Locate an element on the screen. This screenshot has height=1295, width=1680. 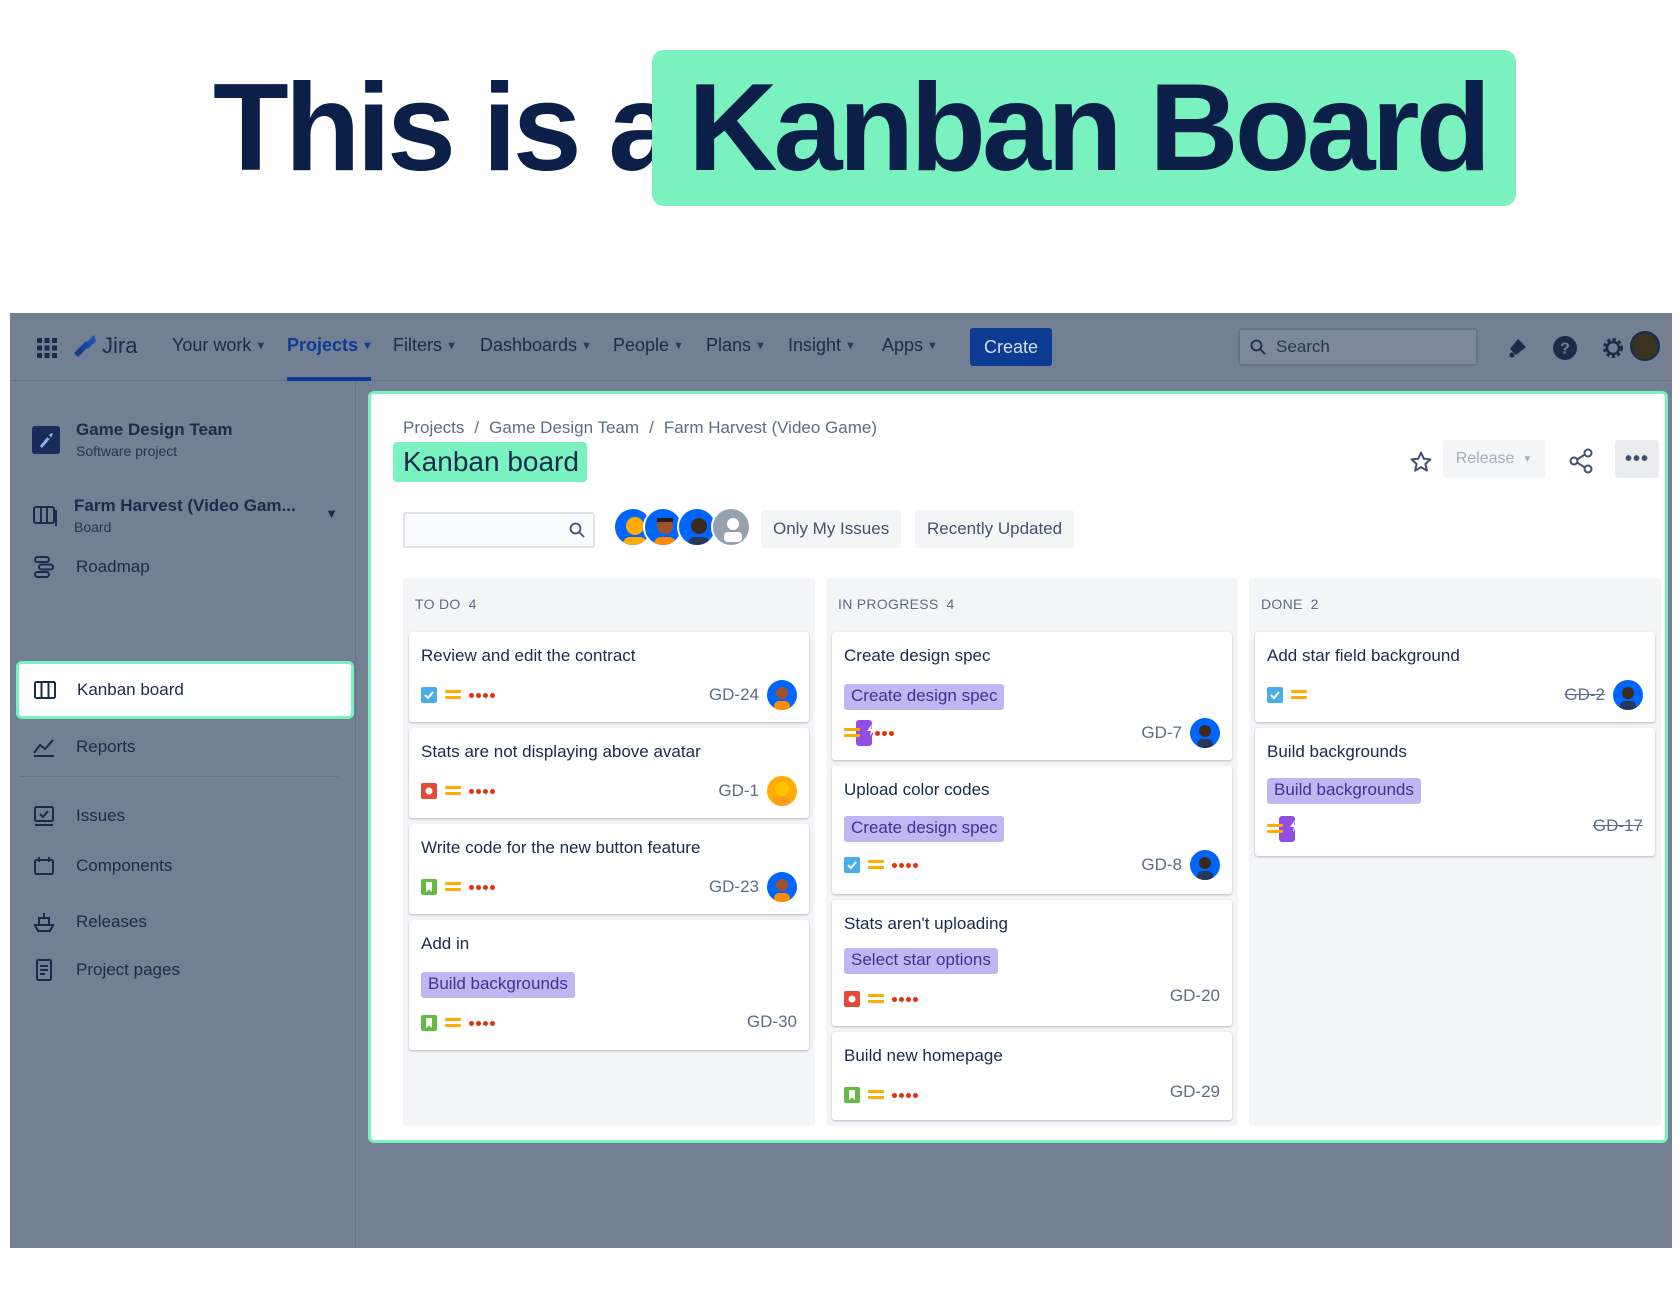
page-title: Kanban board is located at coordinates (491, 461).